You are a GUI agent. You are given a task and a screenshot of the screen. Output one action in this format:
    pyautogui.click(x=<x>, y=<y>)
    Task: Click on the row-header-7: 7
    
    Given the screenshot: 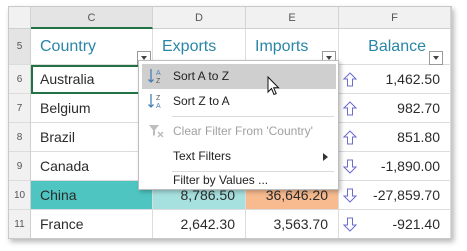 What is the action you would take?
    pyautogui.click(x=20, y=108)
    